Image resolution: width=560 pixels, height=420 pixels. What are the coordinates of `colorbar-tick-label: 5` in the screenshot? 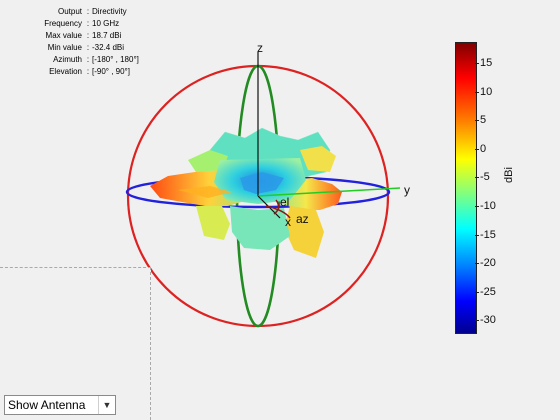 It's located at (480, 120).